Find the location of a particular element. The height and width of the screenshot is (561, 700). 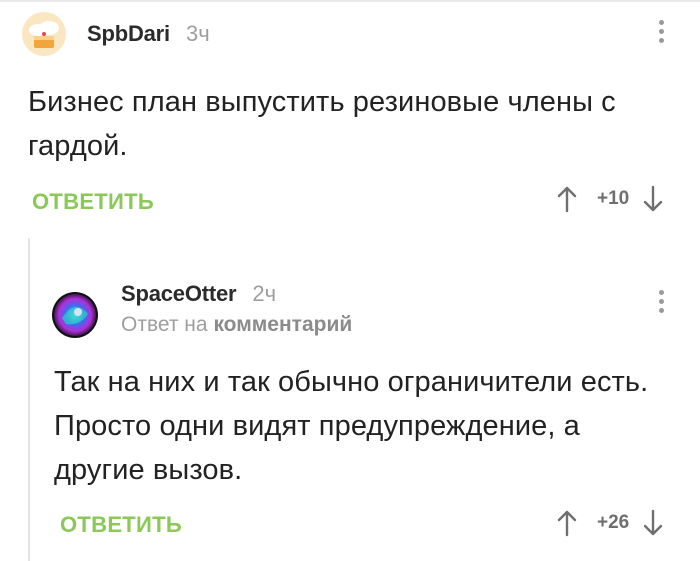

cloud-cake-avatar-icon is located at coordinates (44, 34).